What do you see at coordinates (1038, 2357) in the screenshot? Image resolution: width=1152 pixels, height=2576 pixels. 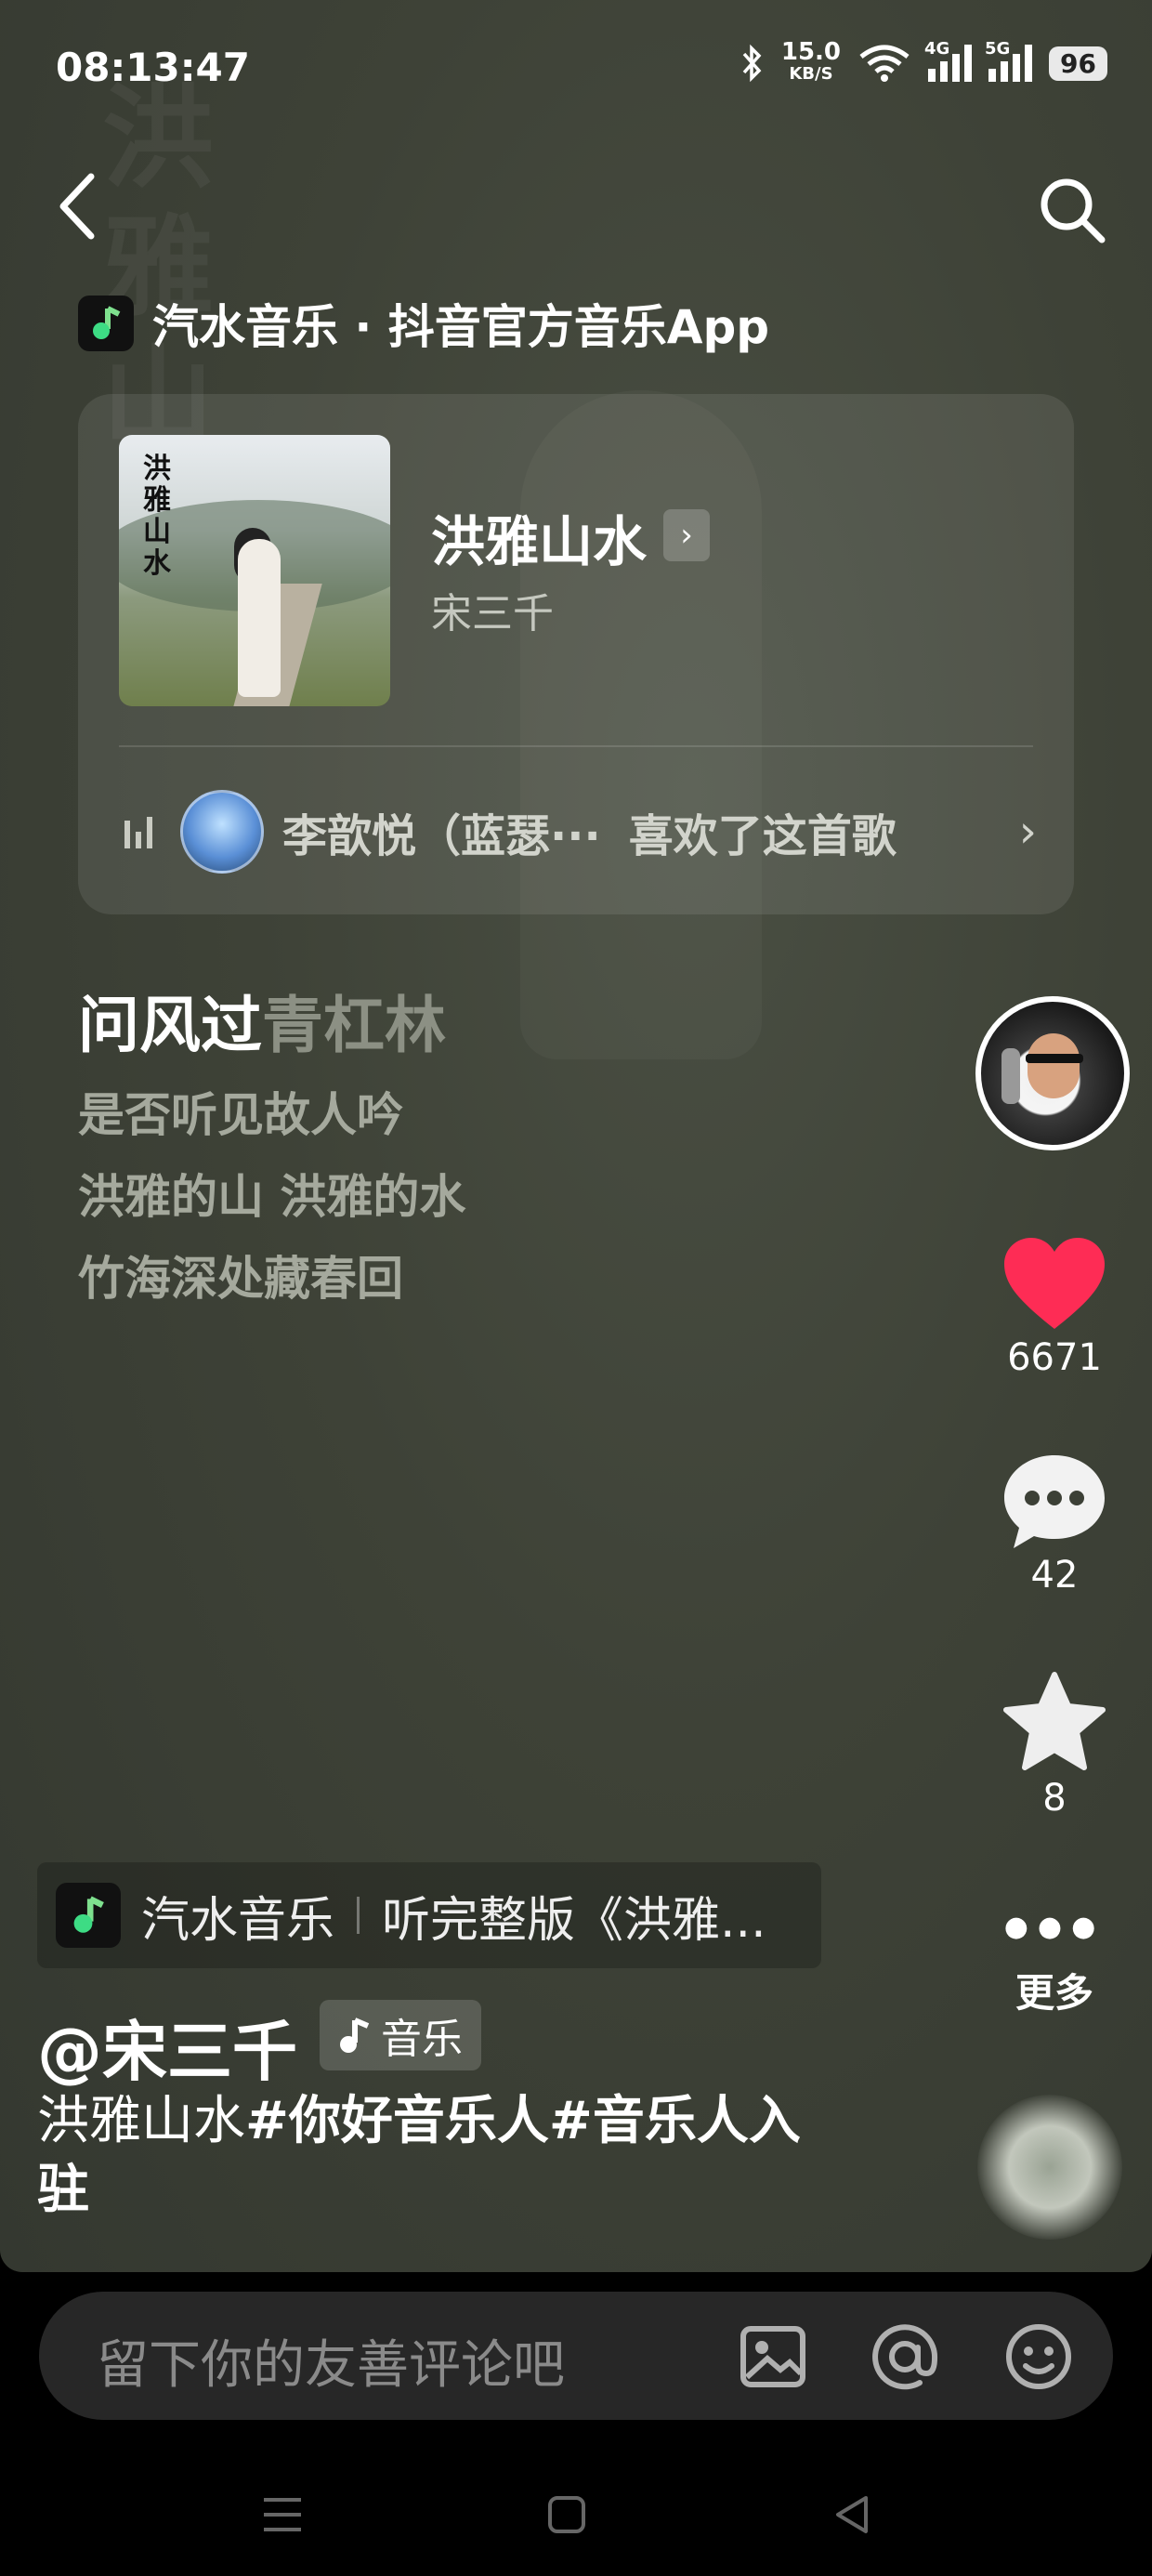 I see `emoji-icon` at bounding box center [1038, 2357].